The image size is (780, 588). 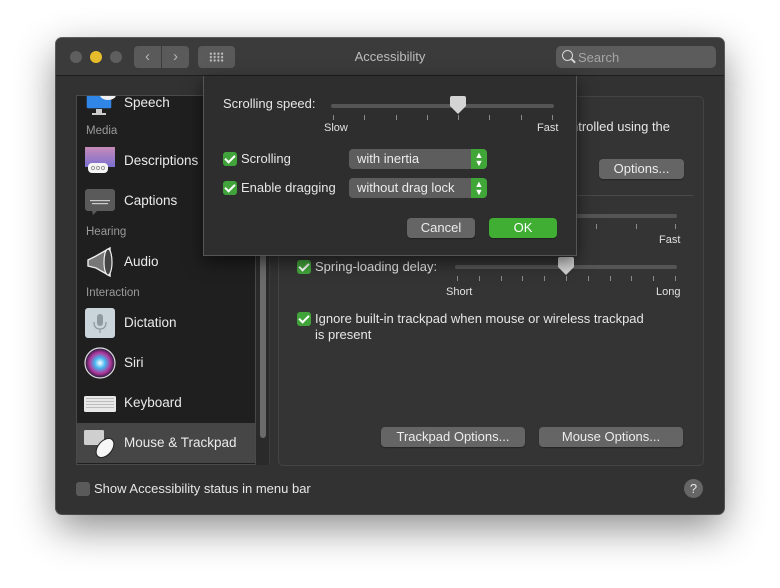 What do you see at coordinates (113, 293) in the screenshot?
I see `sidebar-section-header: Interaction` at bounding box center [113, 293].